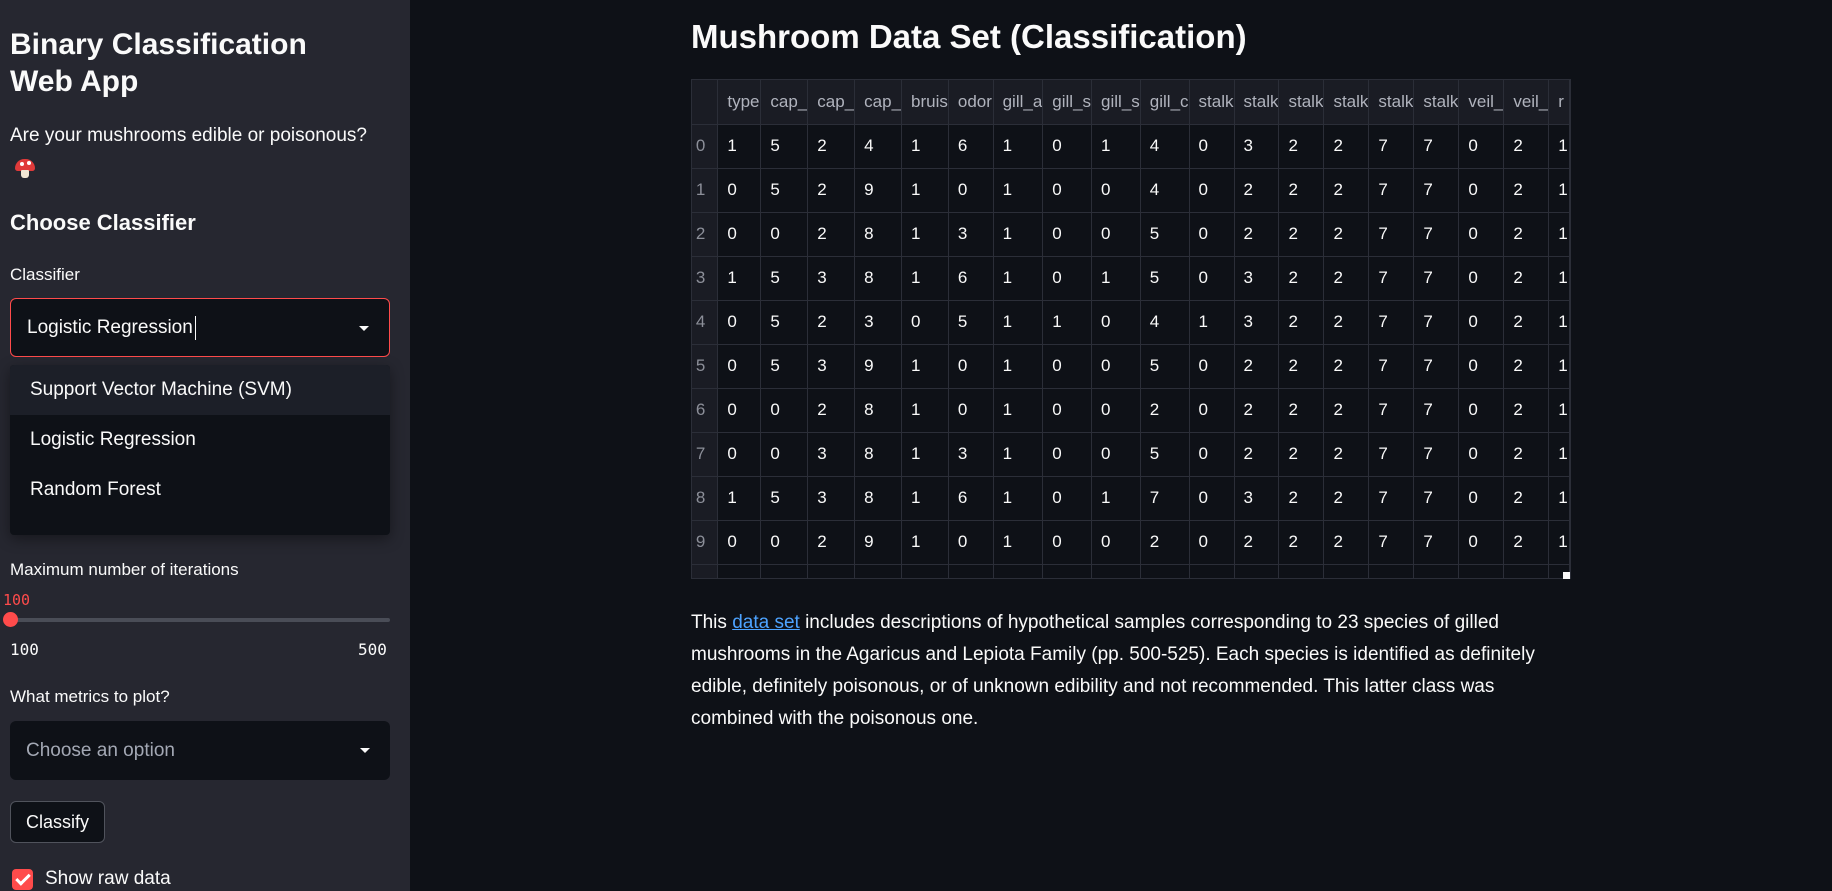  Describe the element at coordinates (766, 622) in the screenshot. I see `data-set-link: data set` at that location.